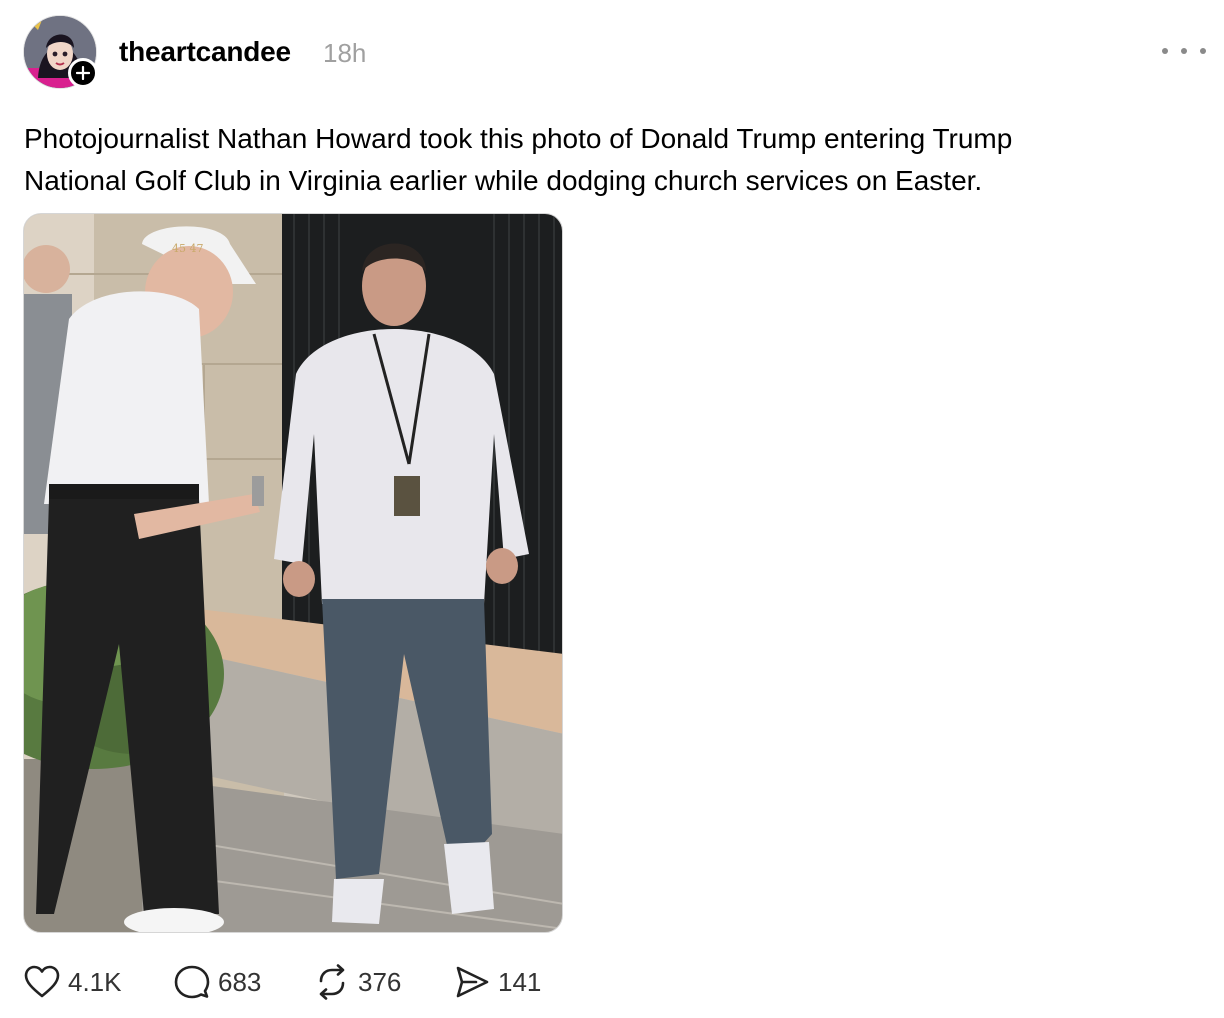 The image size is (1224, 1018). Describe the element at coordinates (240, 981) in the screenshot. I see `reply-count: 683` at that location.